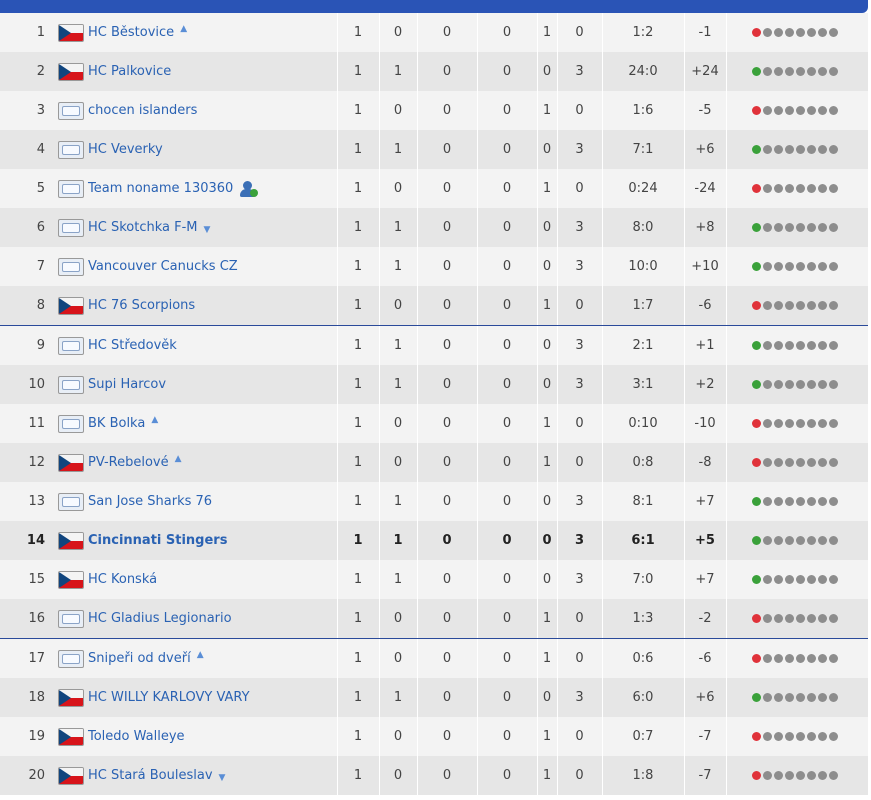 The width and height of the screenshot is (871, 800). What do you see at coordinates (36, 423) in the screenshot?
I see `rank-cell: 11` at bounding box center [36, 423].